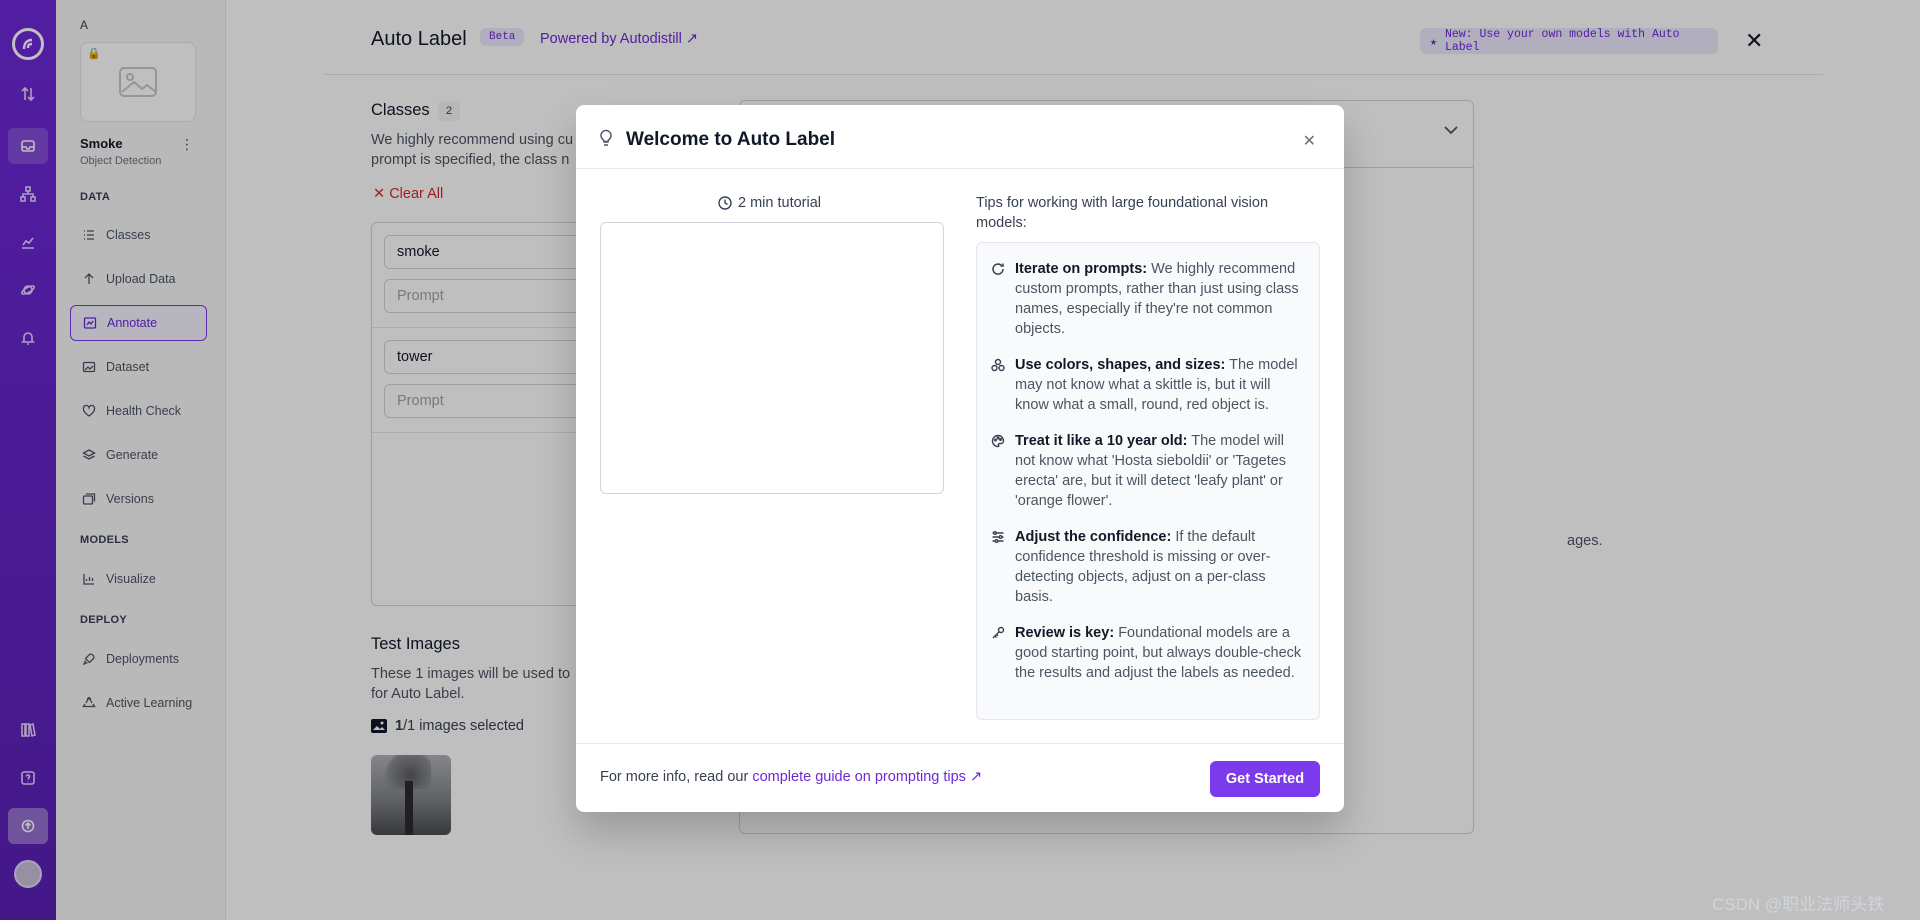  Describe the element at coordinates (1120, 365) in the screenshot. I see `tip-title: Use colors, shapes, and sizes:` at that location.